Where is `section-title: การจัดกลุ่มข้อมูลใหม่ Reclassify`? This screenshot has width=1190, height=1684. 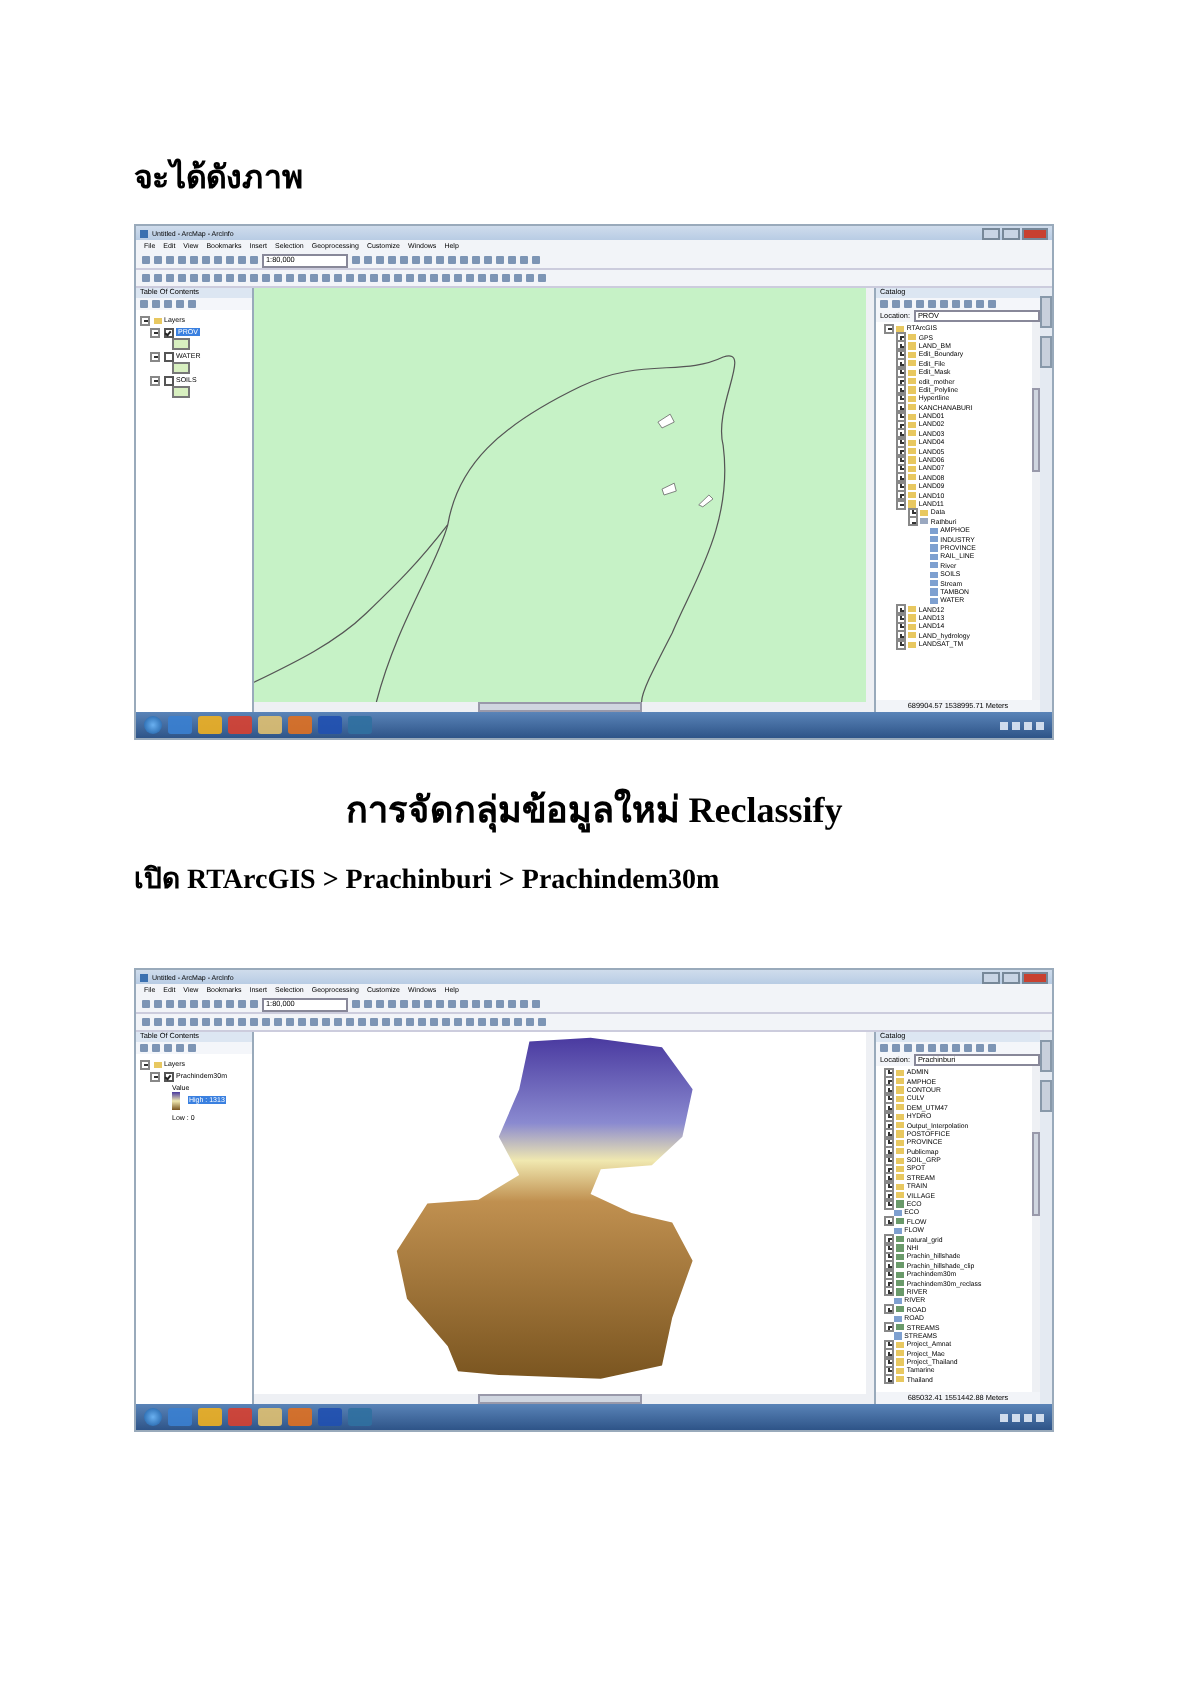 section-title: การจัดกลุ่มข้อมูลใหม่ Reclassify is located at coordinates (594, 807).